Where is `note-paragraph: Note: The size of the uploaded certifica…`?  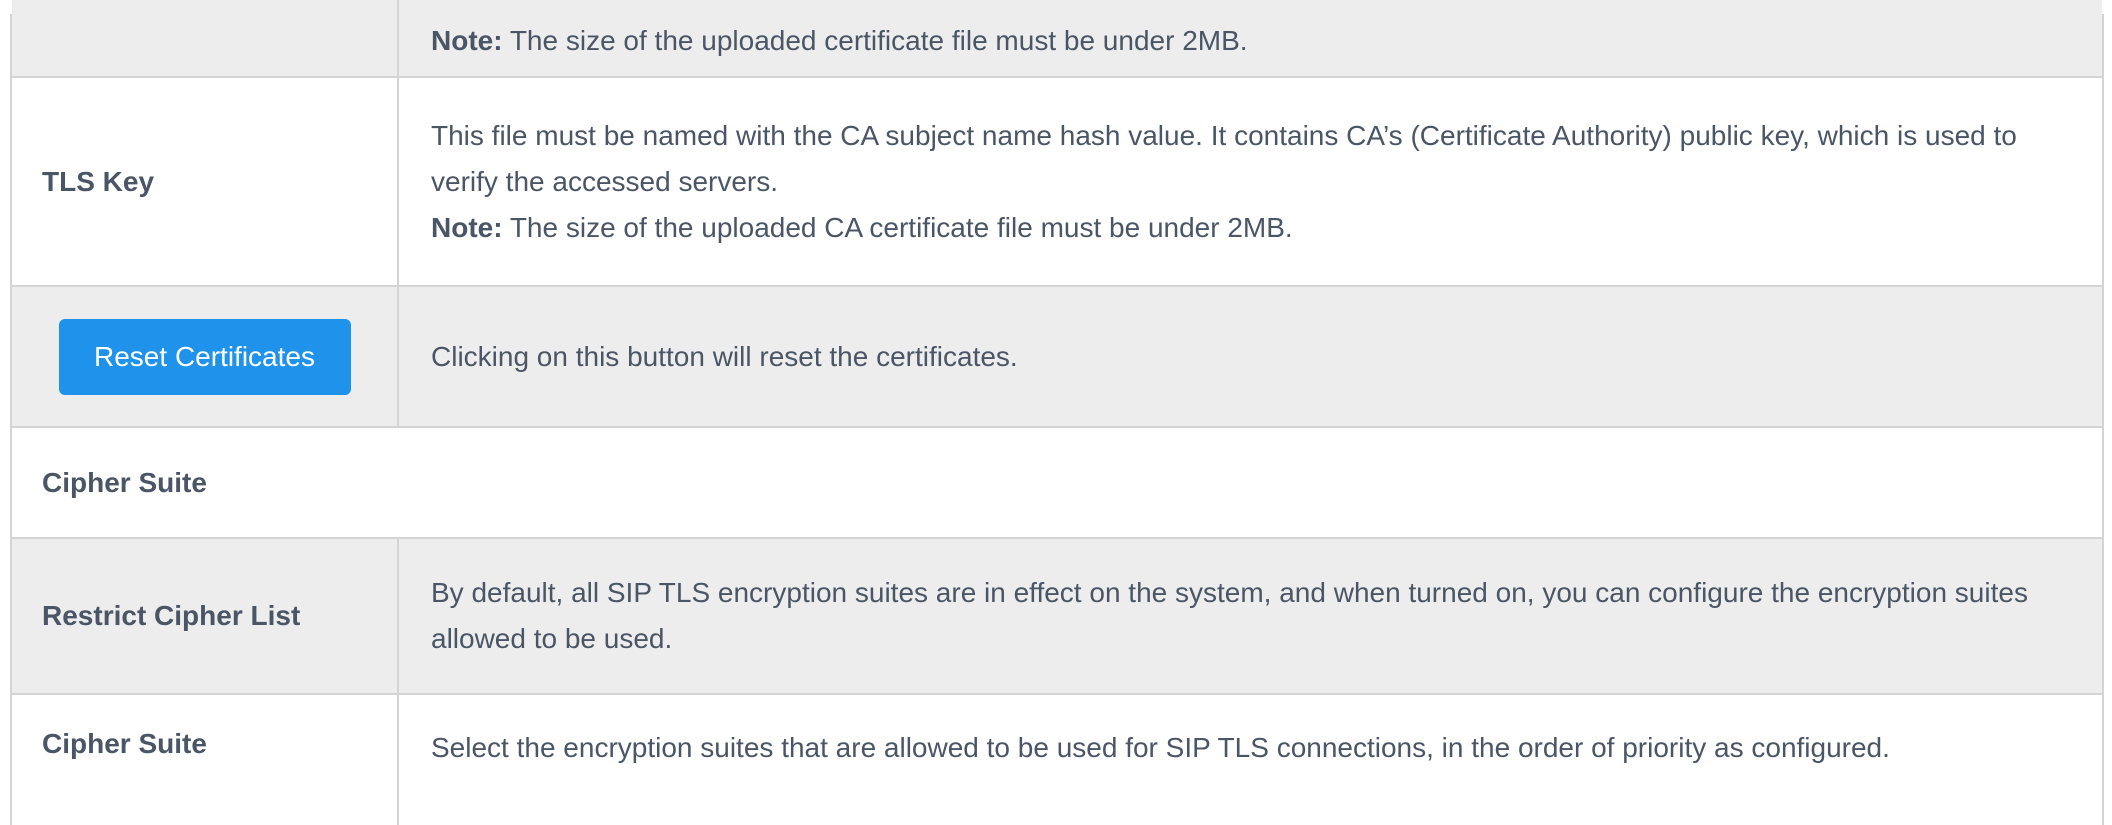
note-paragraph: Note: The size of the uploaded certifica… is located at coordinates (1250, 41).